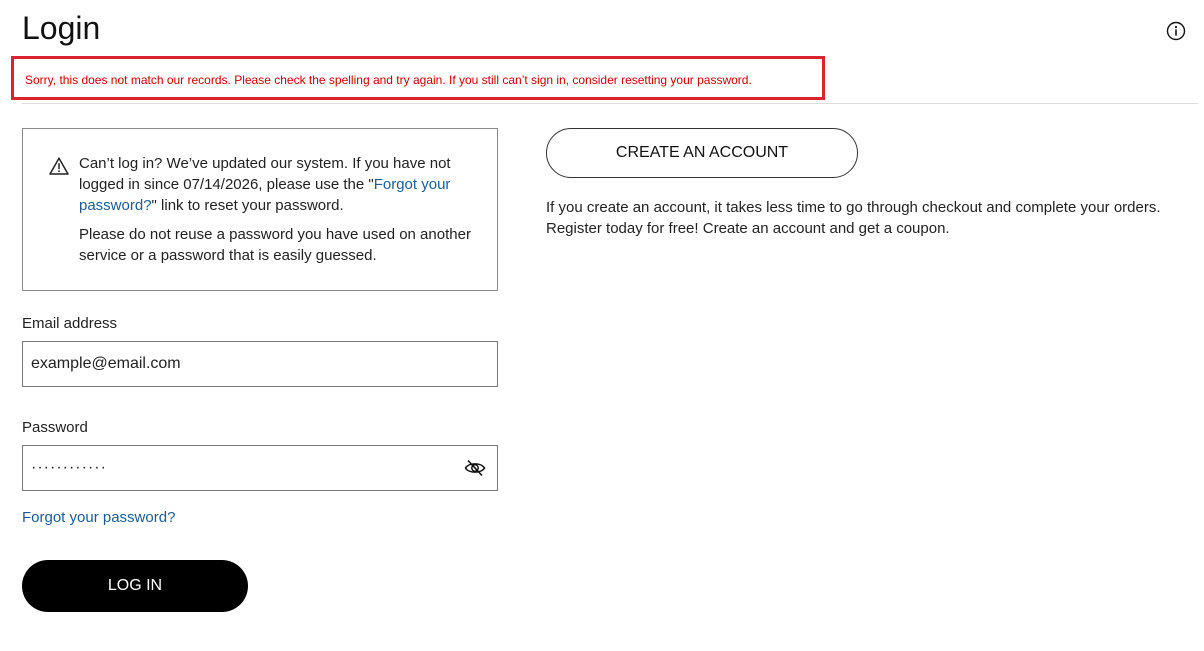 The height and width of the screenshot is (651, 1204). What do you see at coordinates (61, 28) in the screenshot?
I see `page-title: Login` at bounding box center [61, 28].